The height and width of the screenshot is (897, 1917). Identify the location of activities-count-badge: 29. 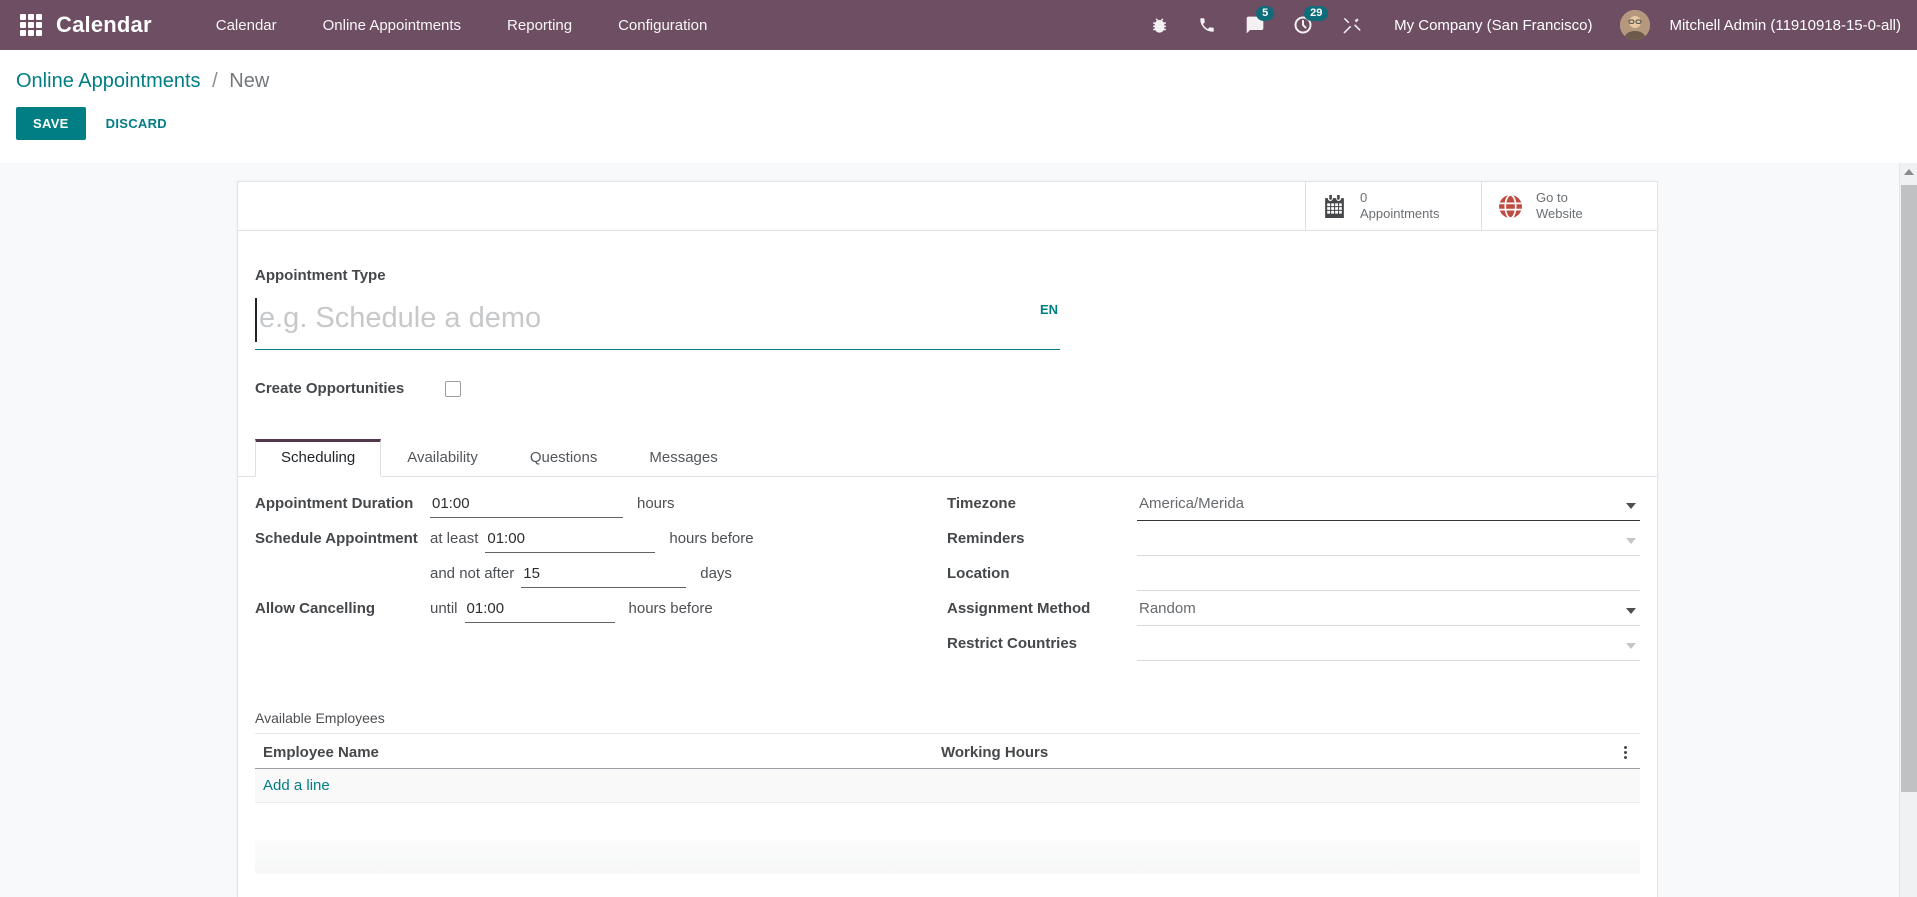
(1316, 13).